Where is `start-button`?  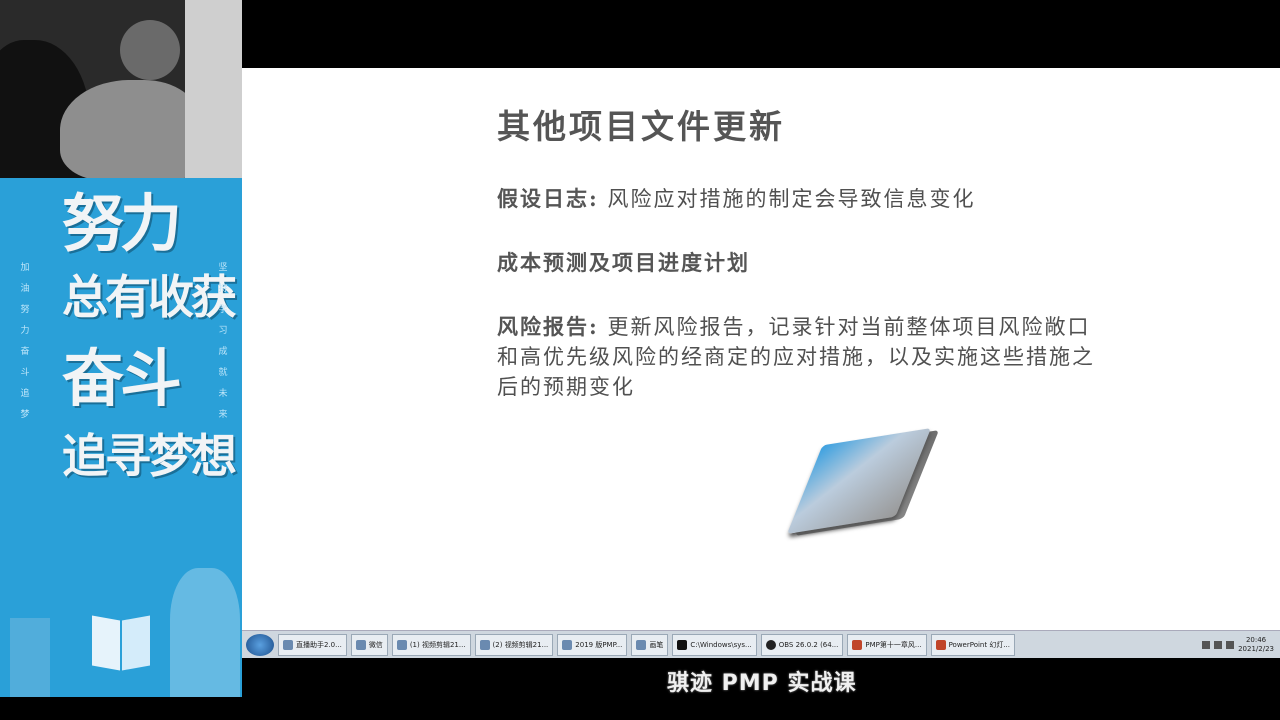 start-button is located at coordinates (260, 645).